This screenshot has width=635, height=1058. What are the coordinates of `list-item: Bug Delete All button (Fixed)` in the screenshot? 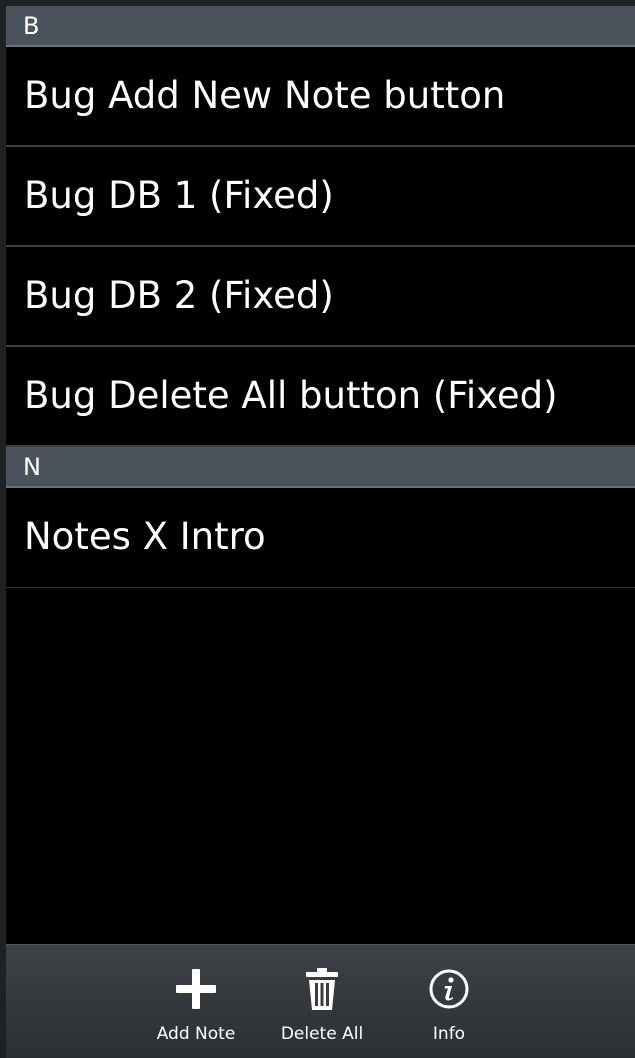 It's located at (320, 397).